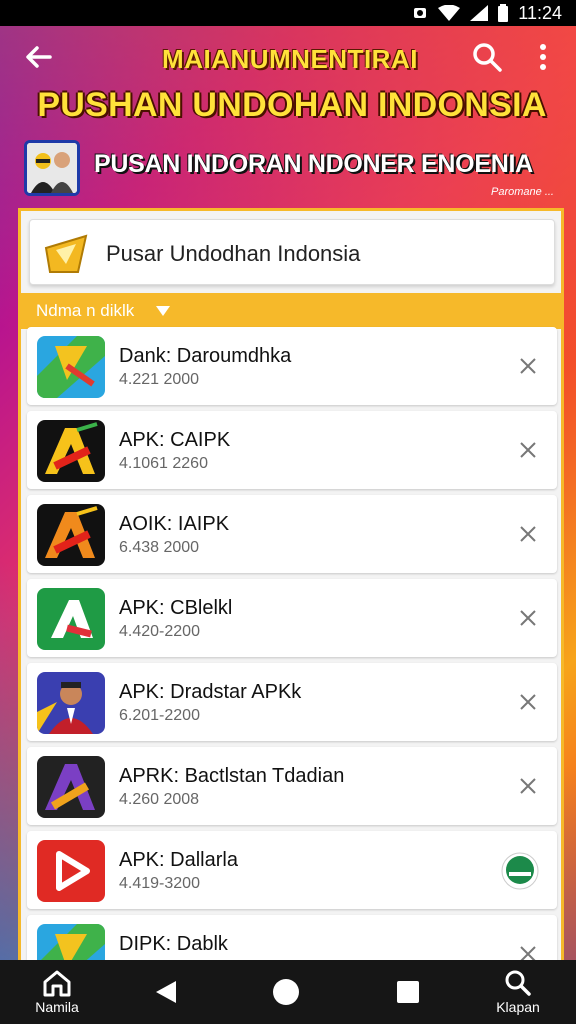 The image size is (576, 1024). I want to click on apk-purple-a-icon, so click(71, 787).